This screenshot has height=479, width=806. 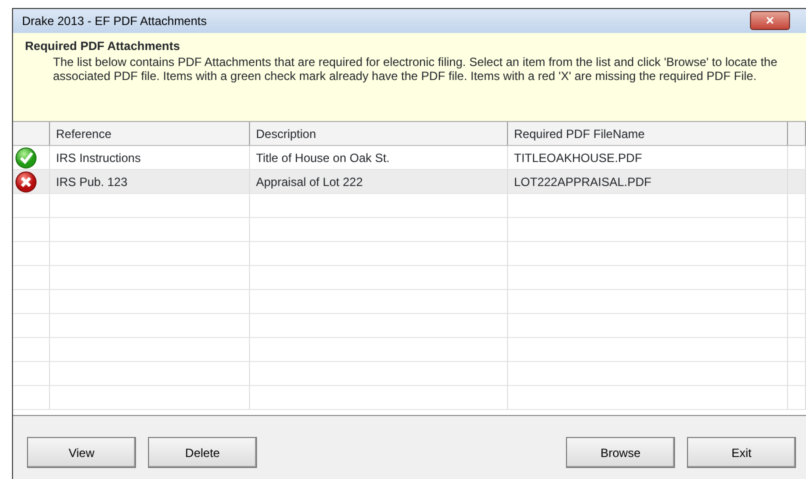 What do you see at coordinates (648, 157) in the screenshot?
I see `table-cell: TITLEOAKHOUSE.PDF` at bounding box center [648, 157].